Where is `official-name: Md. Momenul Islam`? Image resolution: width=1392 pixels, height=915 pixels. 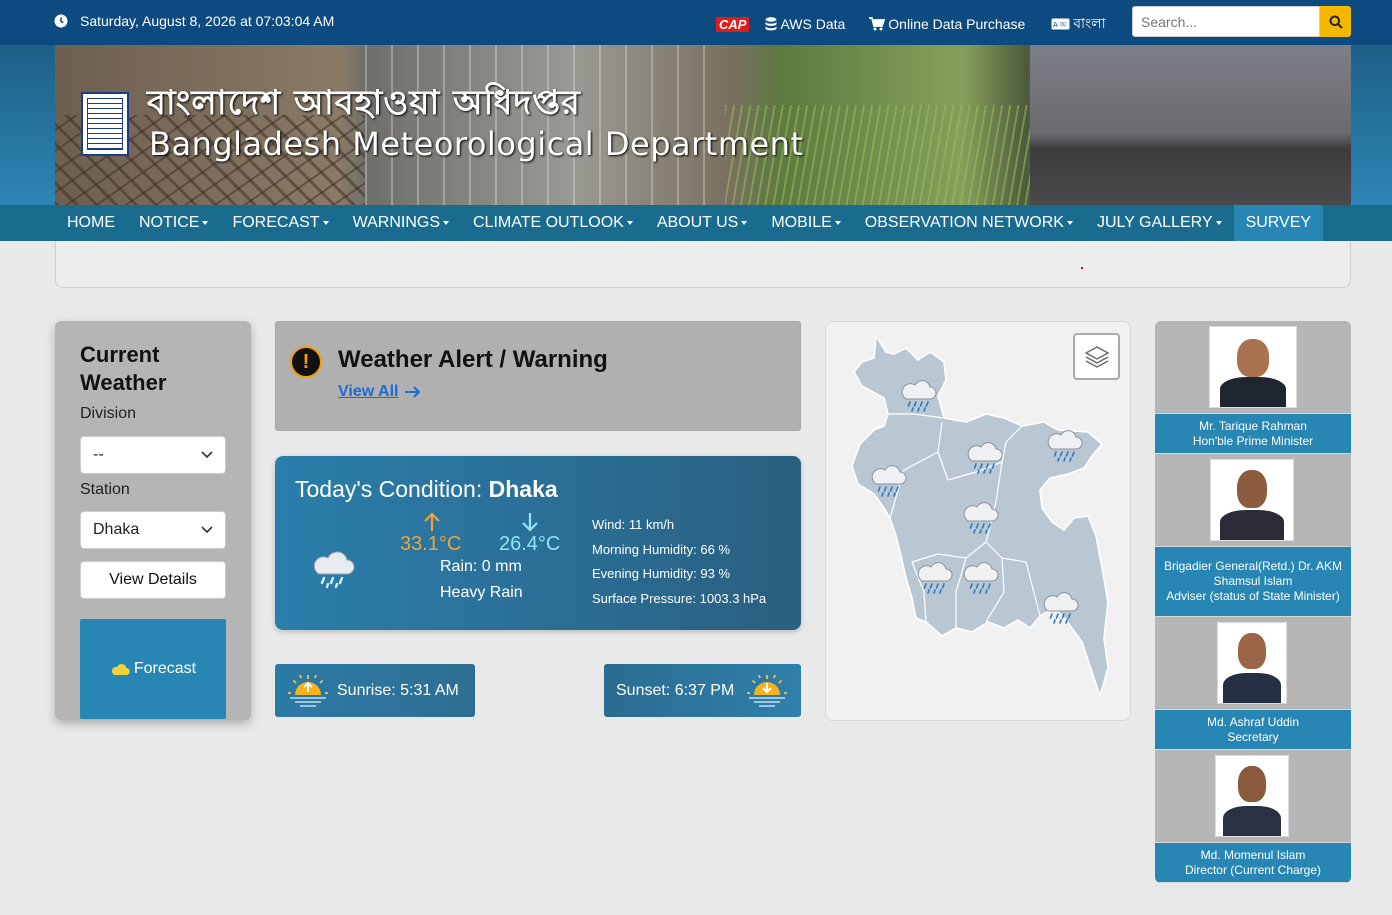 official-name: Md. Momenul Islam is located at coordinates (1253, 854).